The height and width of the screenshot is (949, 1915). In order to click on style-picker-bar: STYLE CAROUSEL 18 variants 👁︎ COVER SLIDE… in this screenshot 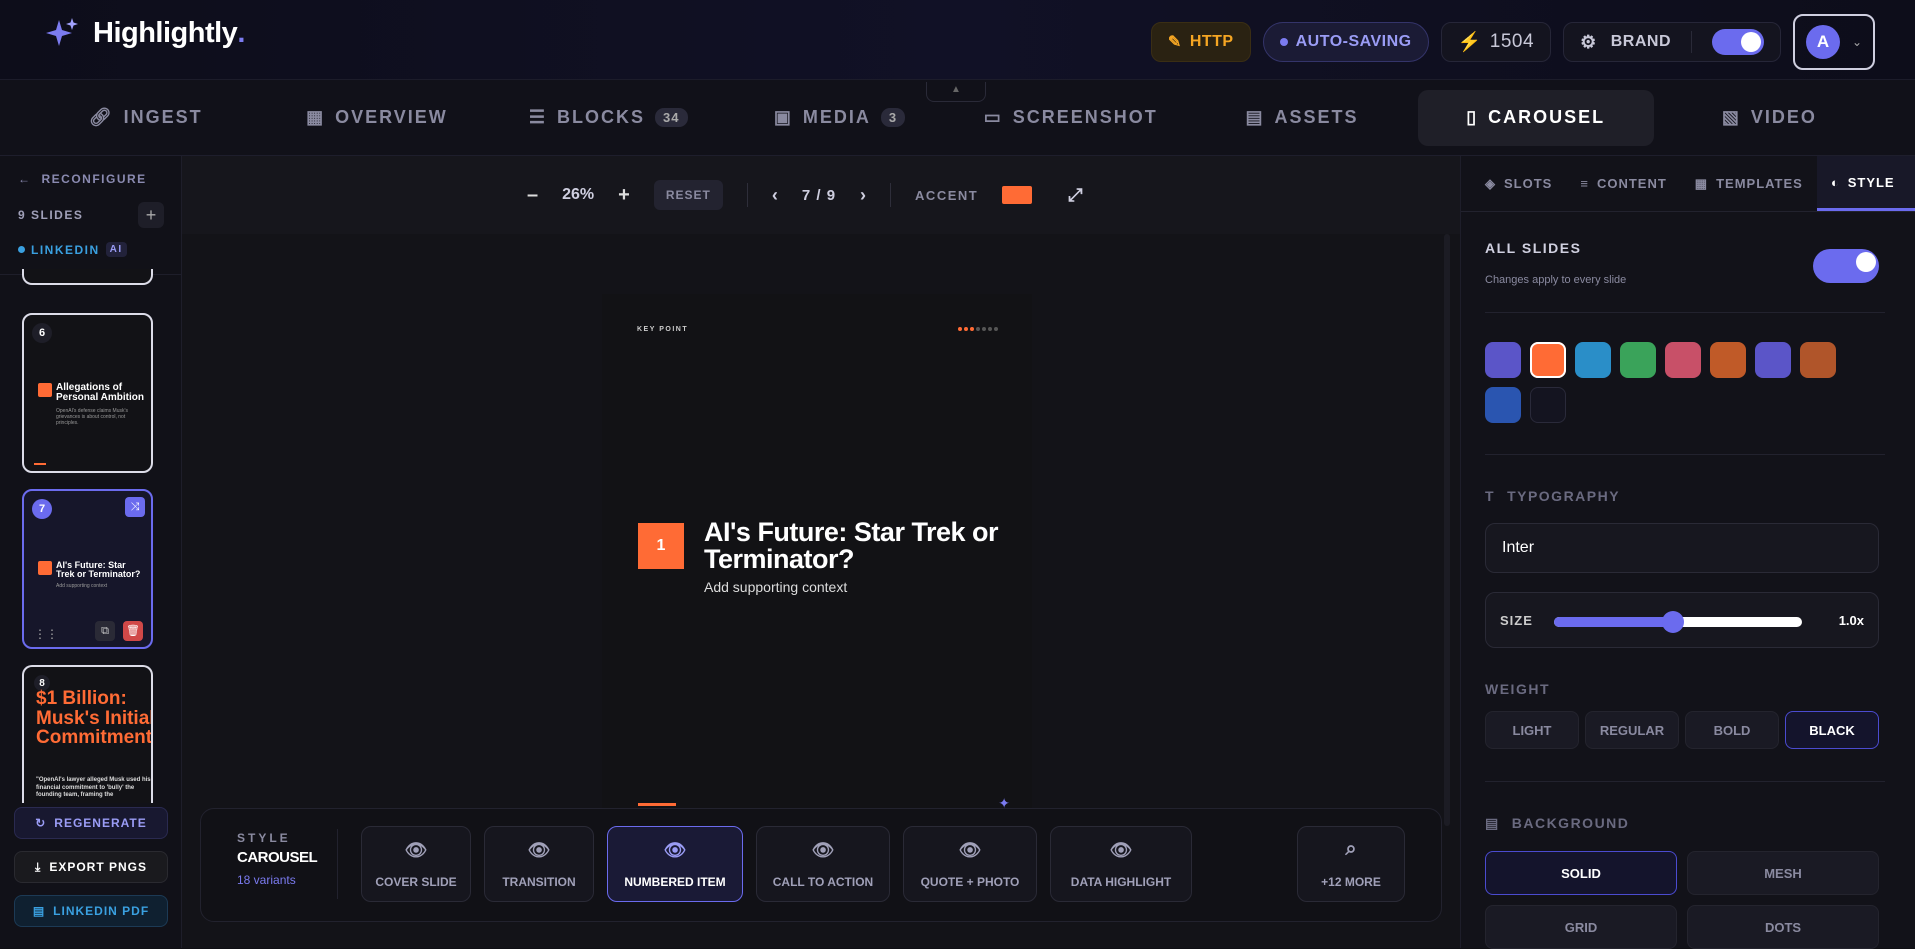, I will do `click(821, 865)`.